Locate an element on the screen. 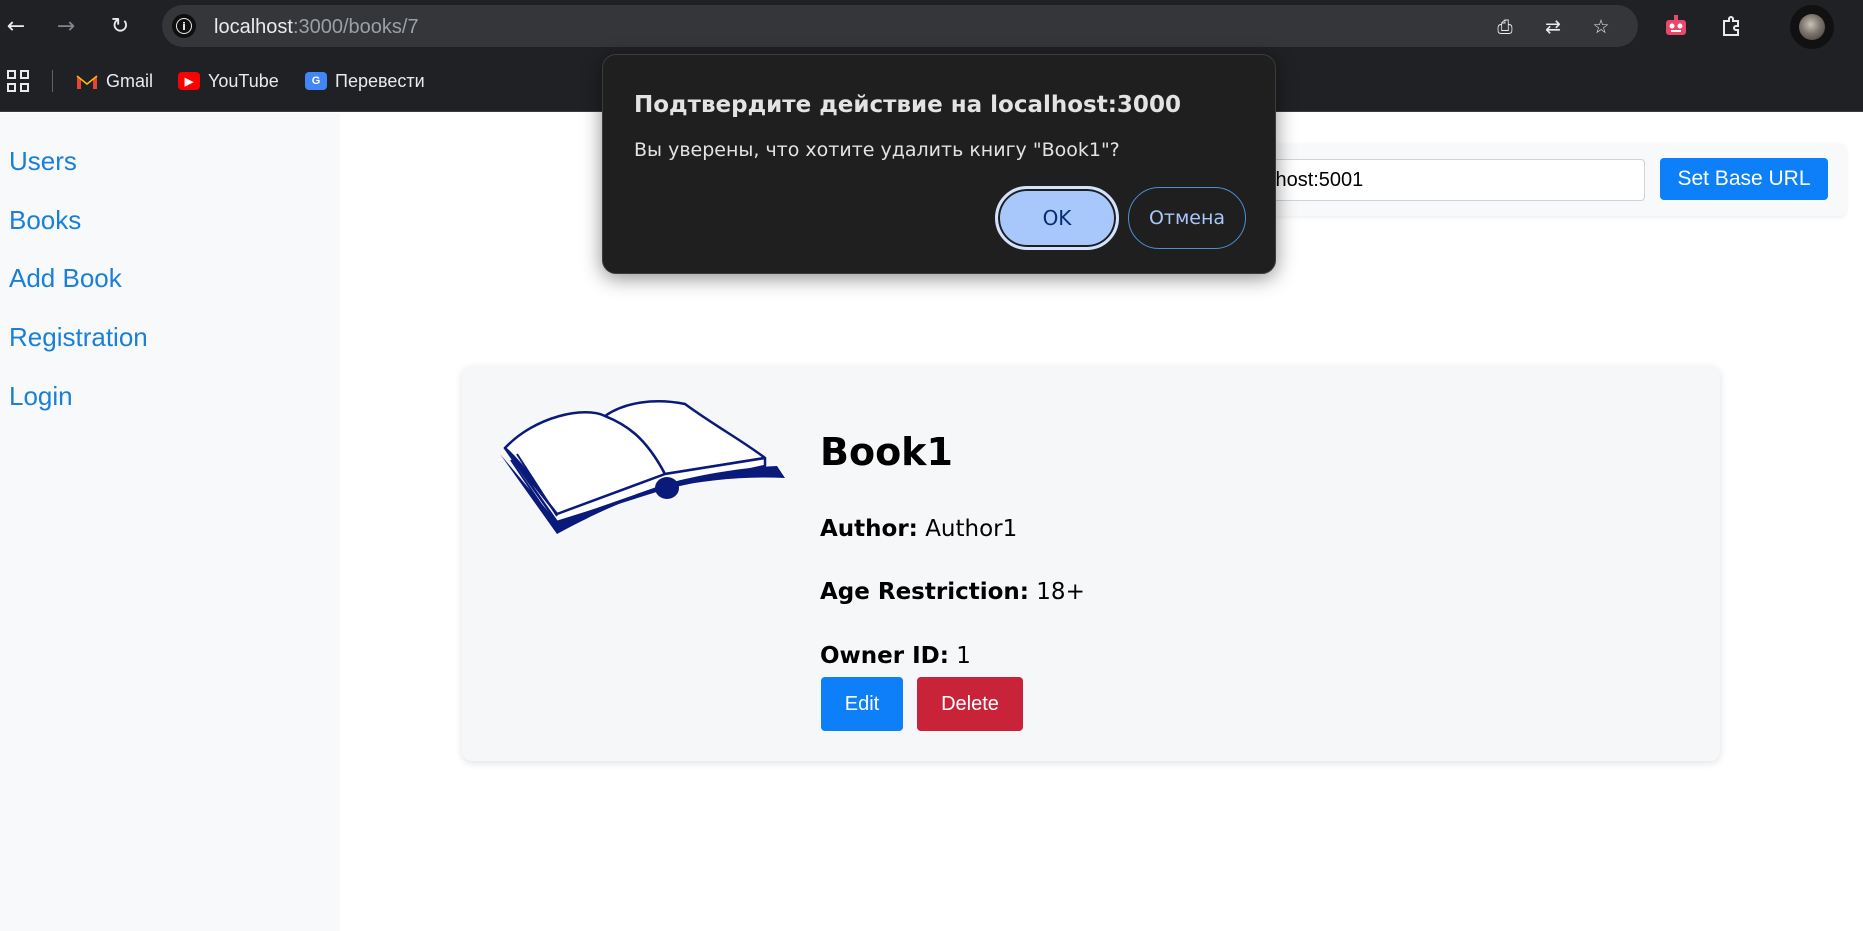 The image size is (1863, 931). author-value: Author1 is located at coordinates (971, 529).